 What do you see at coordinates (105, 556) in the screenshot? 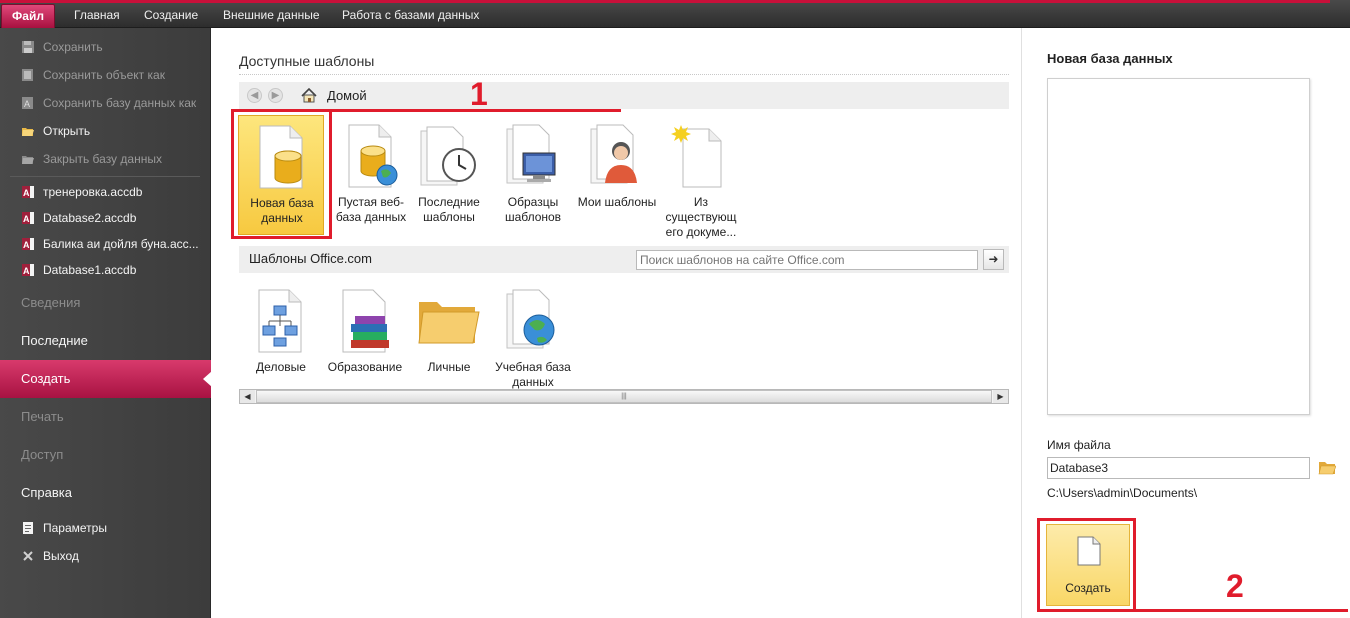
I see `exit-command: Выход` at bounding box center [105, 556].